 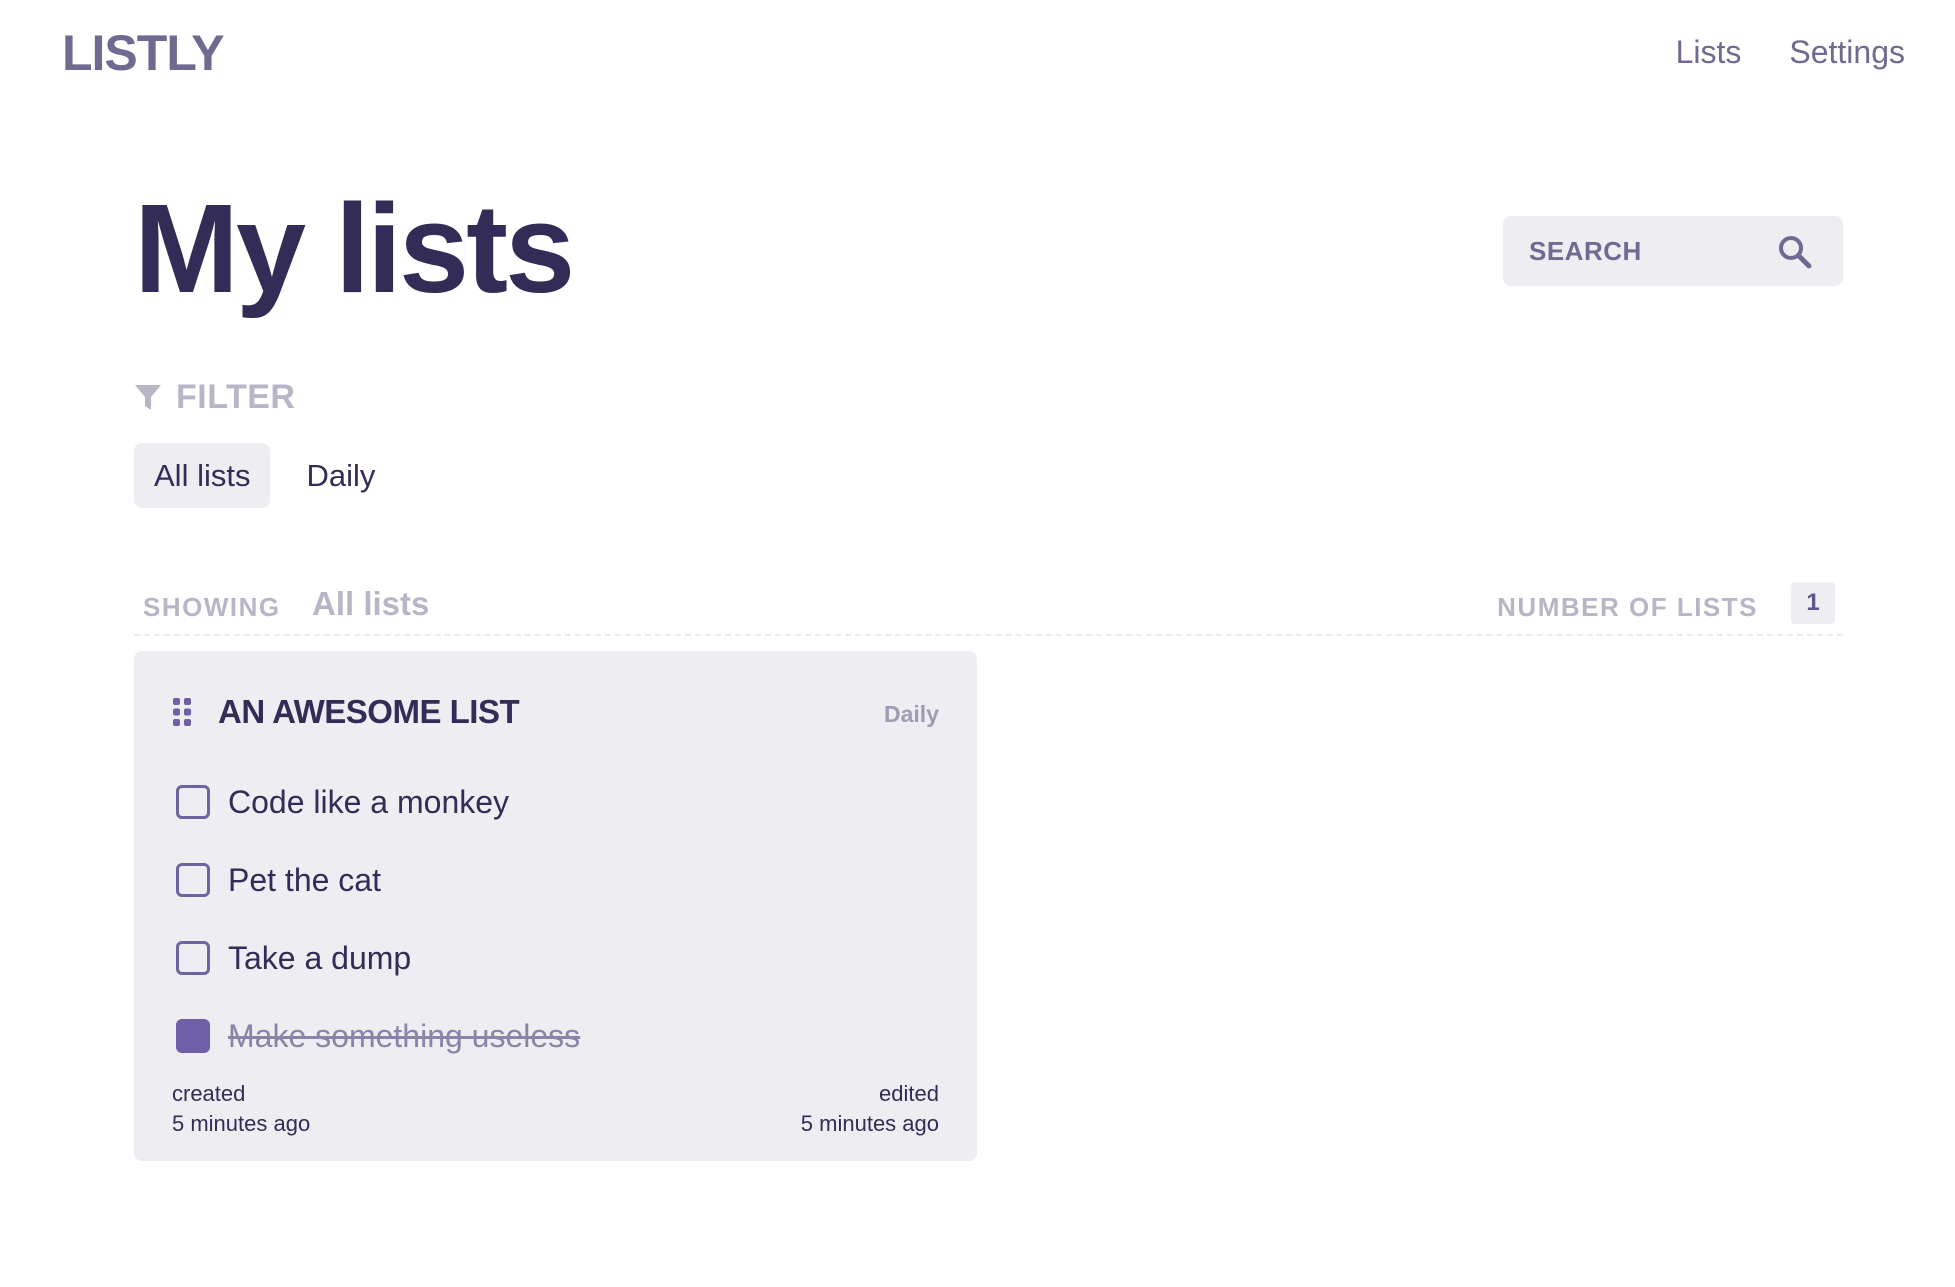 I want to click on created-info: created 5 minutes ago, so click(x=241, y=1109).